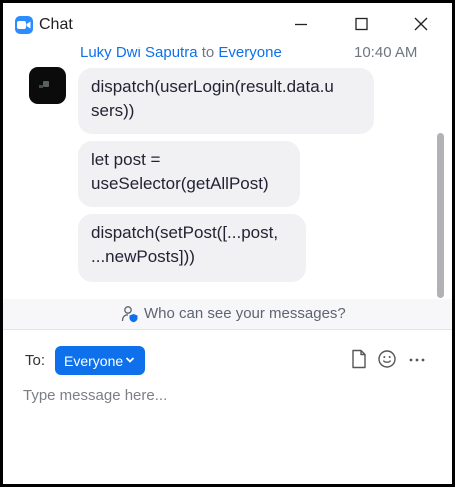 The width and height of the screenshot is (455, 487). What do you see at coordinates (94, 361) in the screenshot?
I see `recipient-dropdown-label: Everyone` at bounding box center [94, 361].